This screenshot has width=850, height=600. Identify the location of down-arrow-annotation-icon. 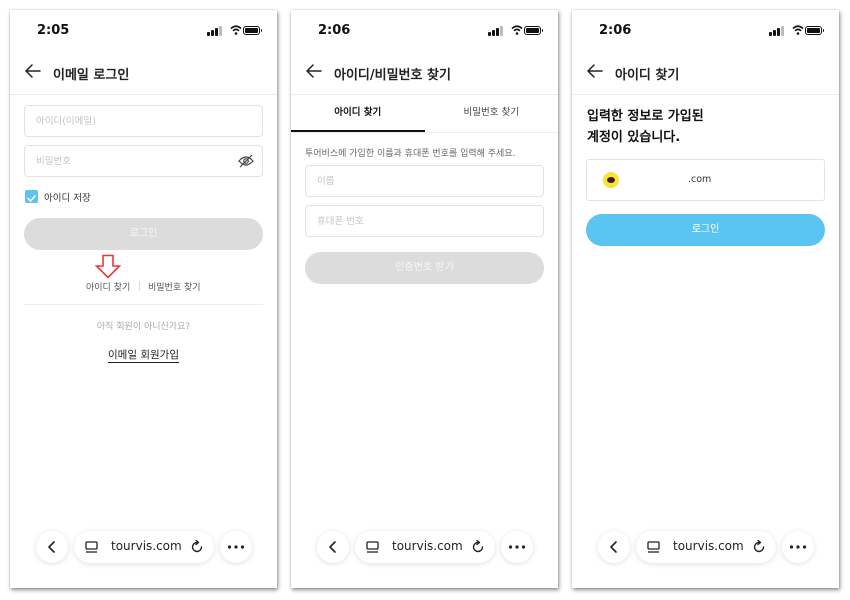
(108, 266).